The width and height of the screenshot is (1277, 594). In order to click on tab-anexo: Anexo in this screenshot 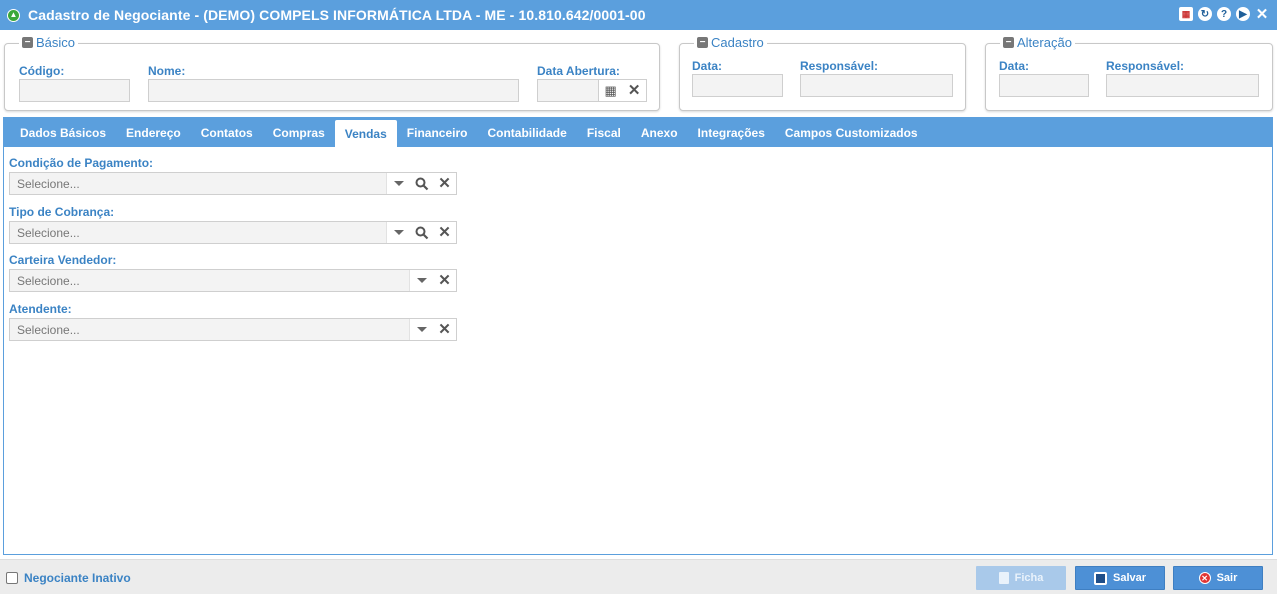, I will do `click(659, 132)`.